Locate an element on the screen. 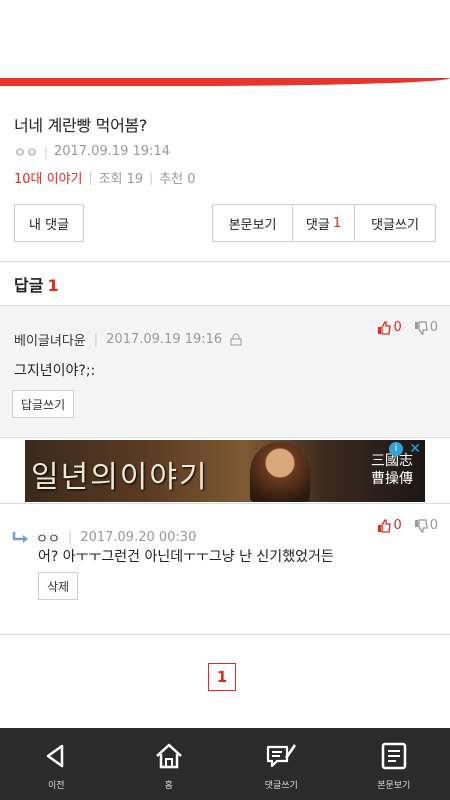 The width and height of the screenshot is (450, 800). my-comments-button: 내 댓글 is located at coordinates (49, 223).